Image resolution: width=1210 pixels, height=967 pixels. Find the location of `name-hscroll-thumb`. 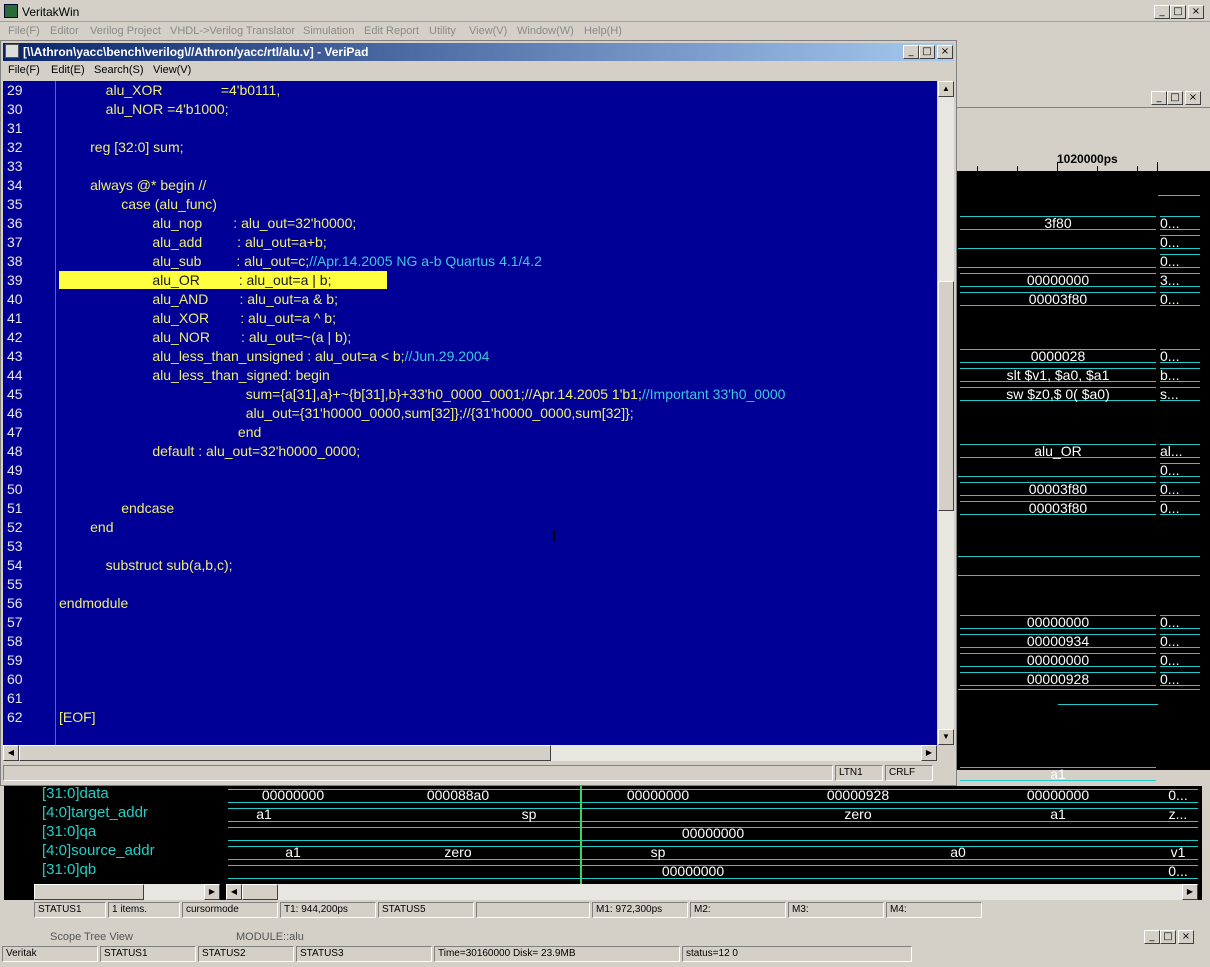

name-hscroll-thumb is located at coordinates (89, 892).